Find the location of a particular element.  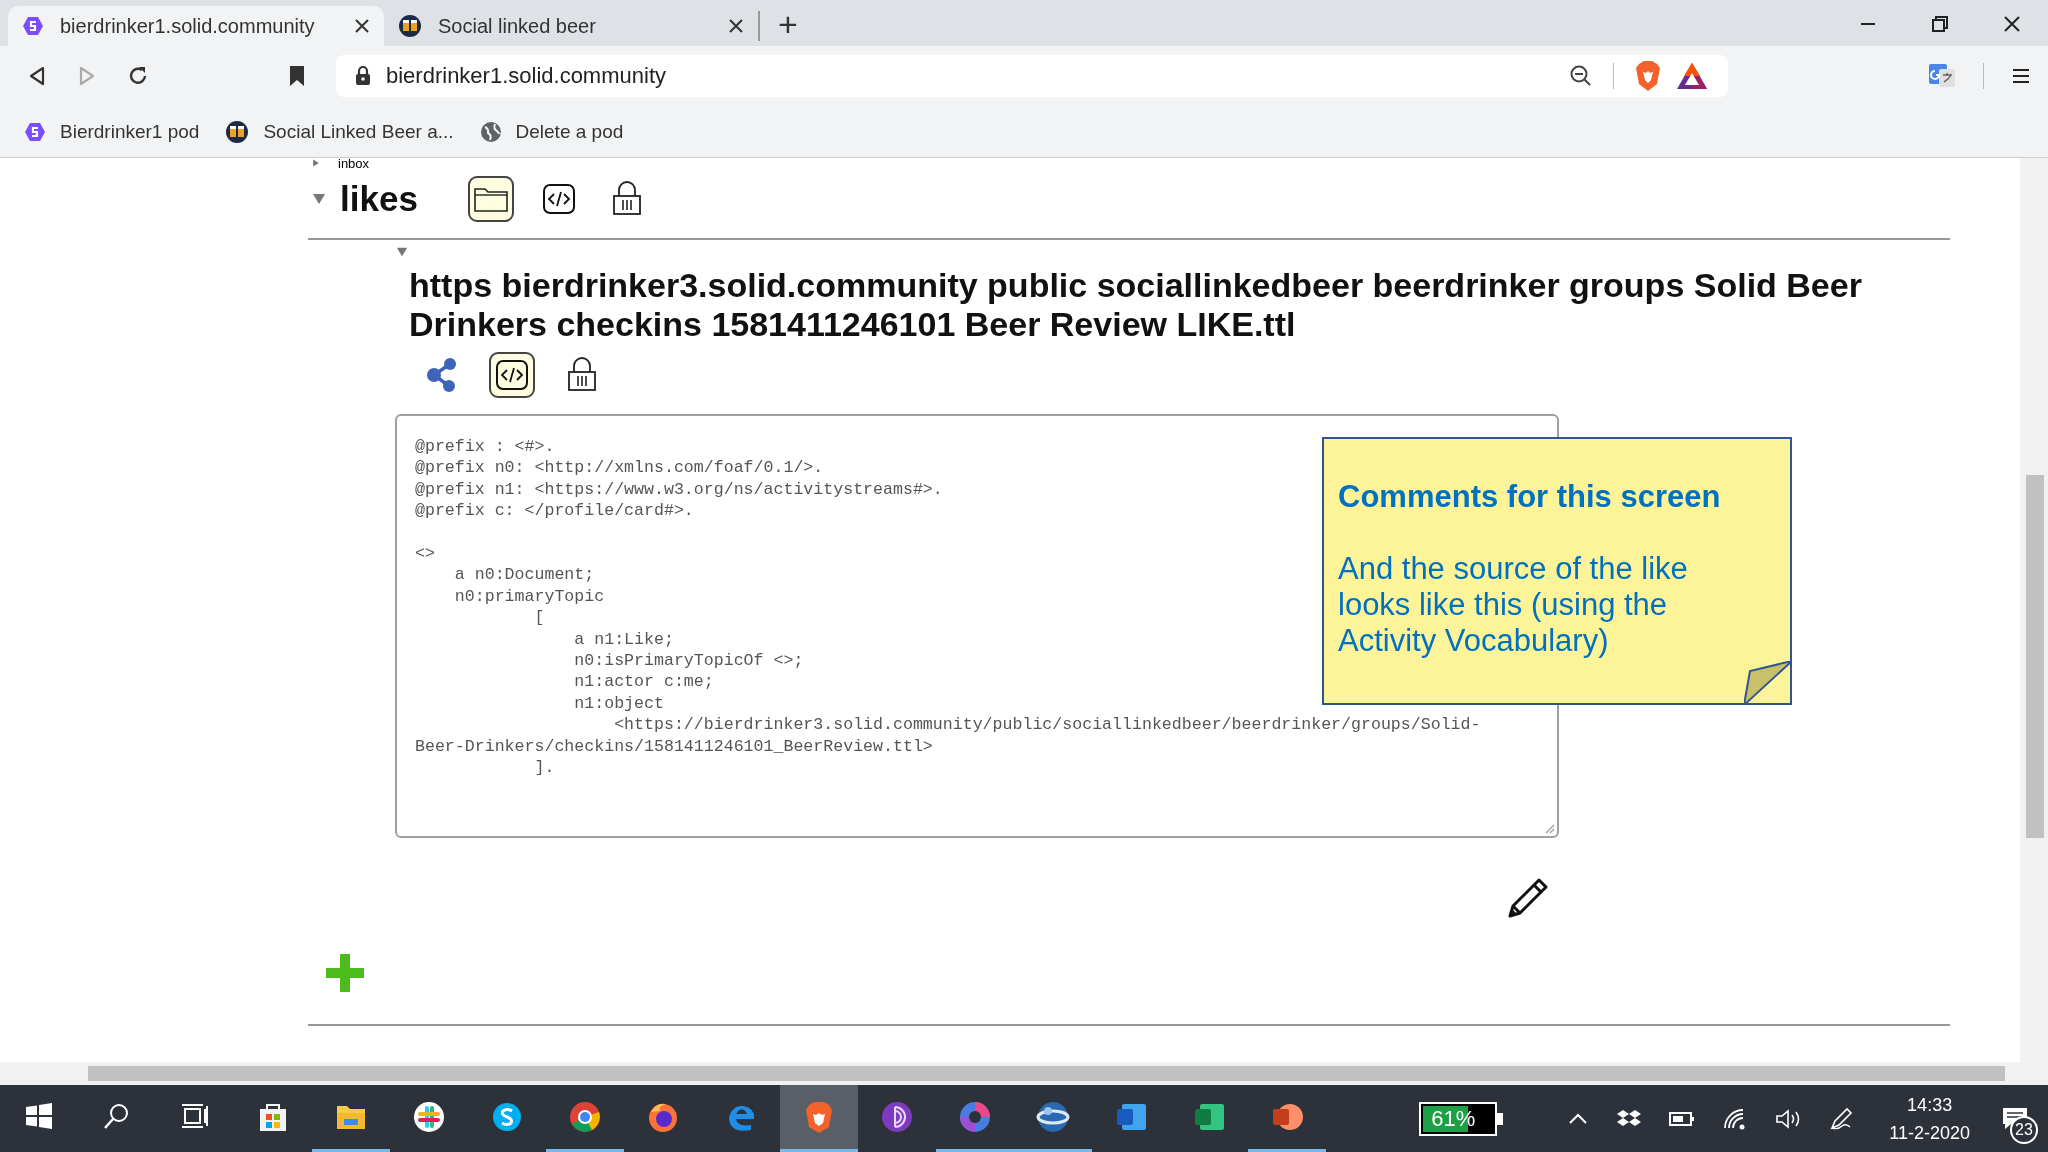

horizontal-scrollbar is located at coordinates (1024, 1073).